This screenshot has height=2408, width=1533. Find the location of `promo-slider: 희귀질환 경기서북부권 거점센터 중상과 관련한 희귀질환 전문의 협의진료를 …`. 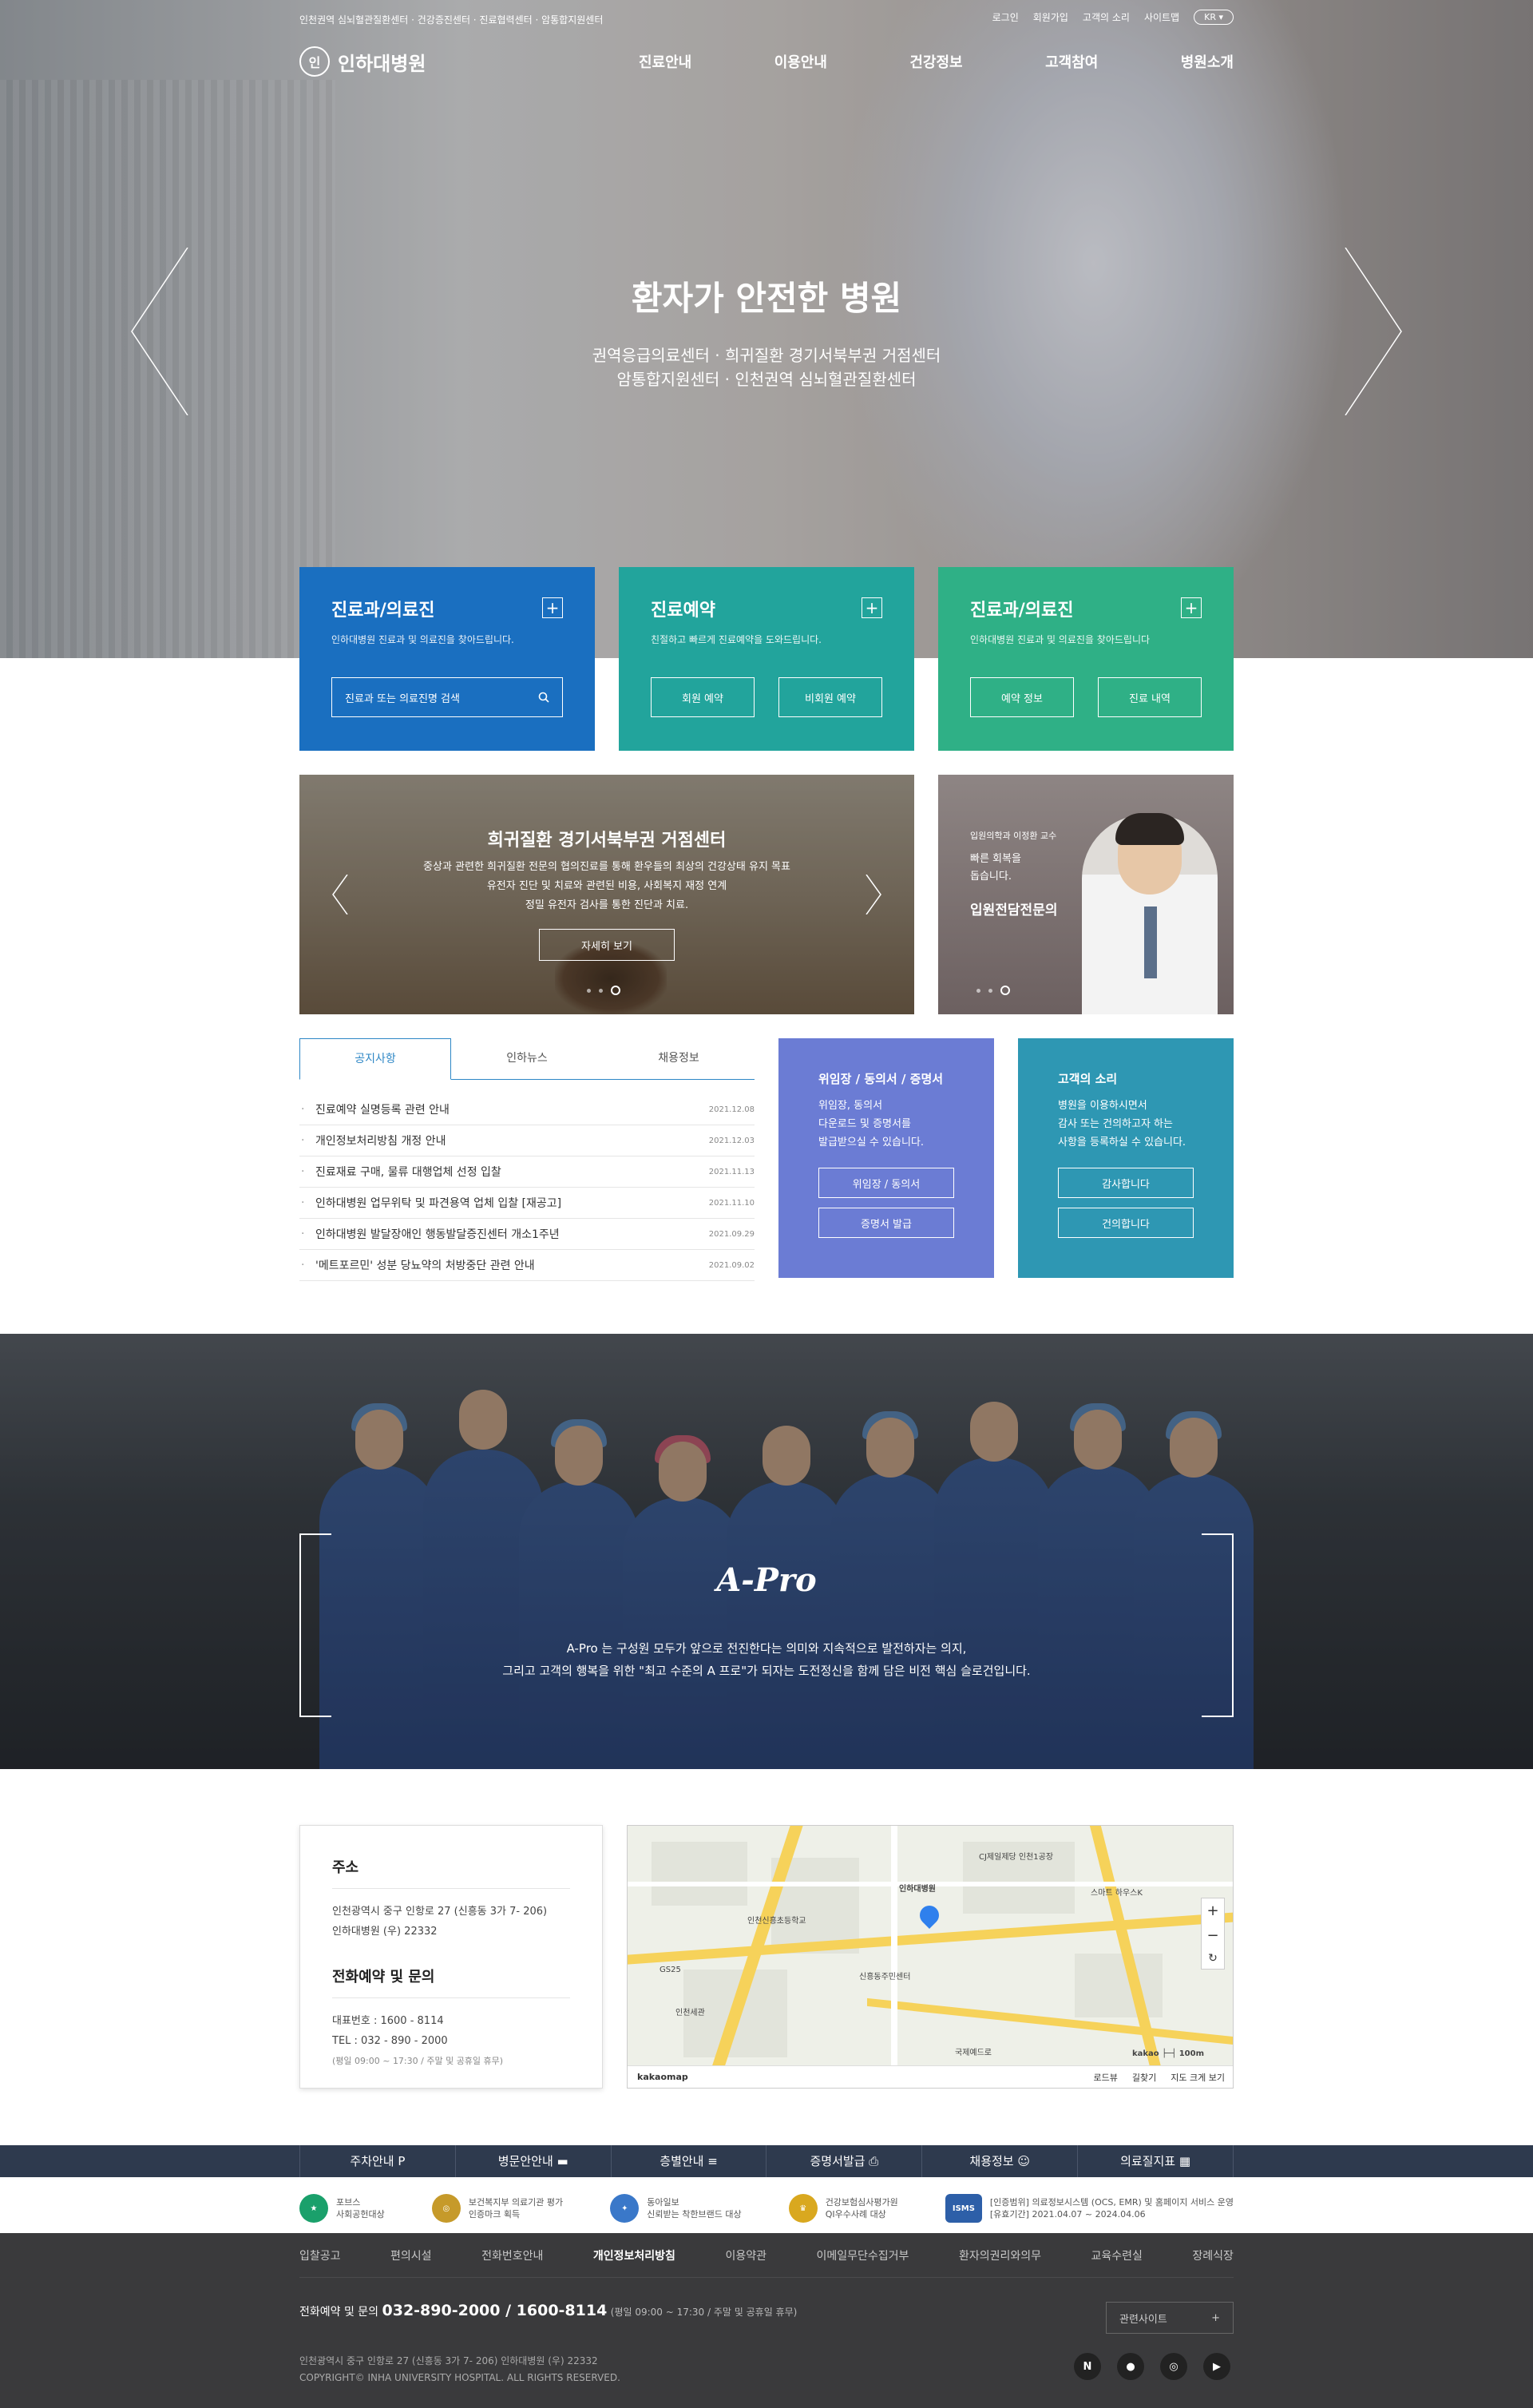

promo-slider: 희귀질환 경기서북부권 거점센터 중상과 관련한 희귀질환 전문의 협의진료를 … is located at coordinates (606, 894).